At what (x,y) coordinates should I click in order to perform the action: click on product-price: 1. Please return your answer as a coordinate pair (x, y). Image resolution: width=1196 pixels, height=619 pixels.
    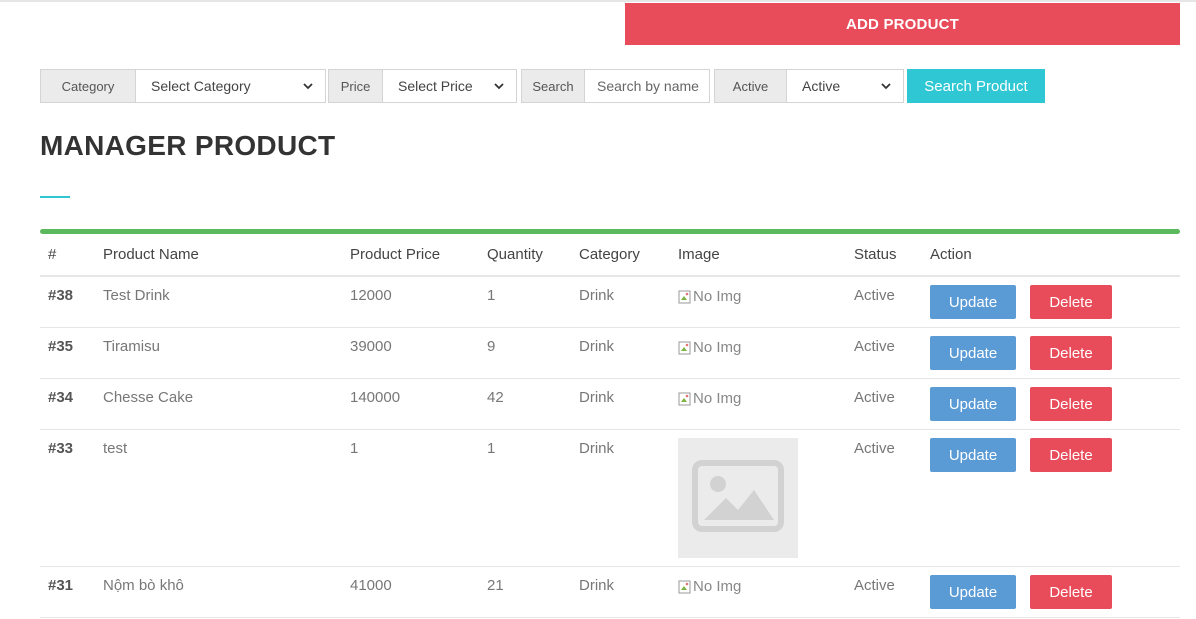
    Looking at the image, I should click on (410, 498).